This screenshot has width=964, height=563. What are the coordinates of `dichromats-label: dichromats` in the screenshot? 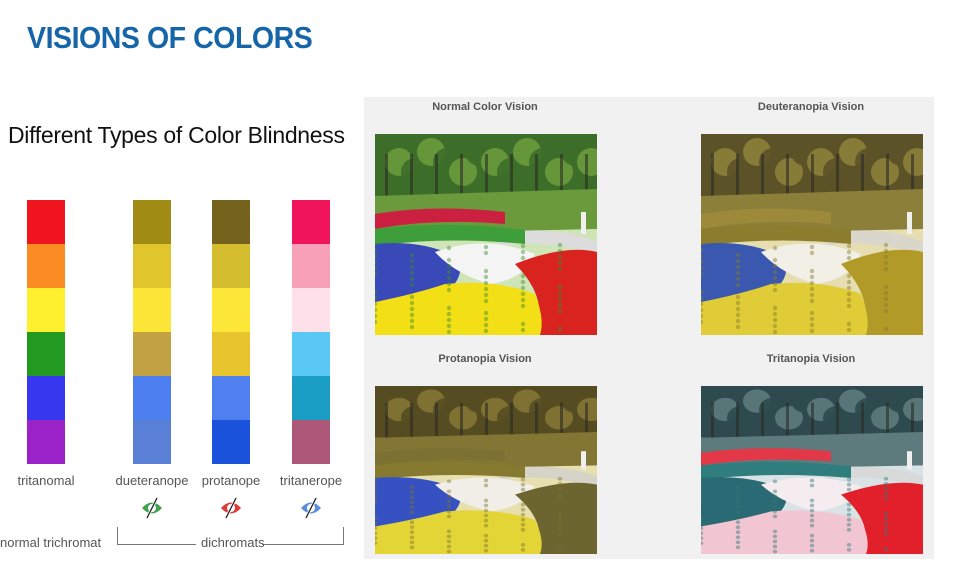 It's located at (233, 542).